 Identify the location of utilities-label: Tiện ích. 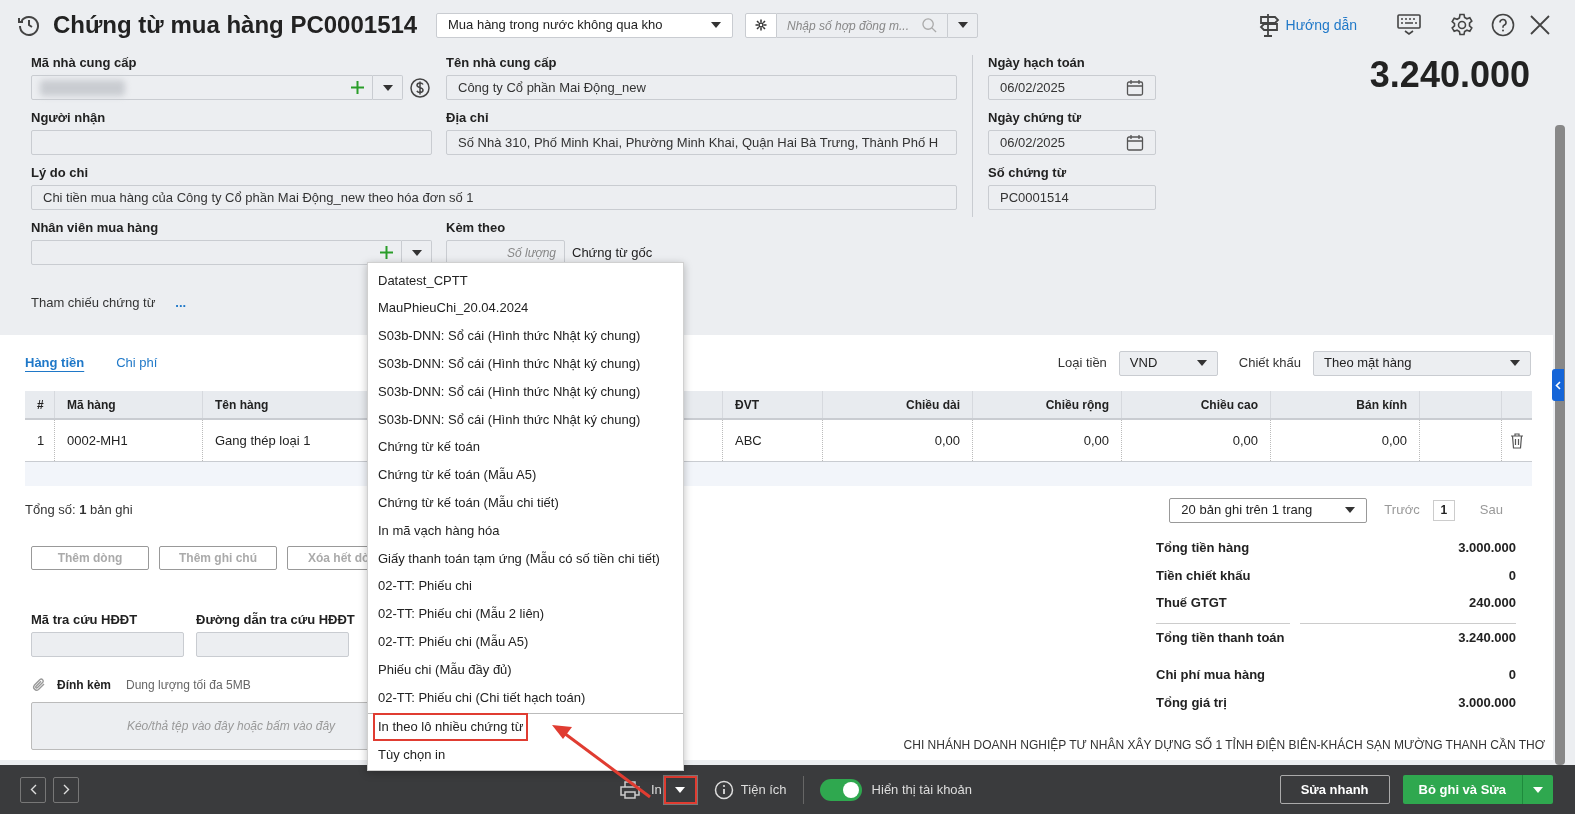
(763, 789).